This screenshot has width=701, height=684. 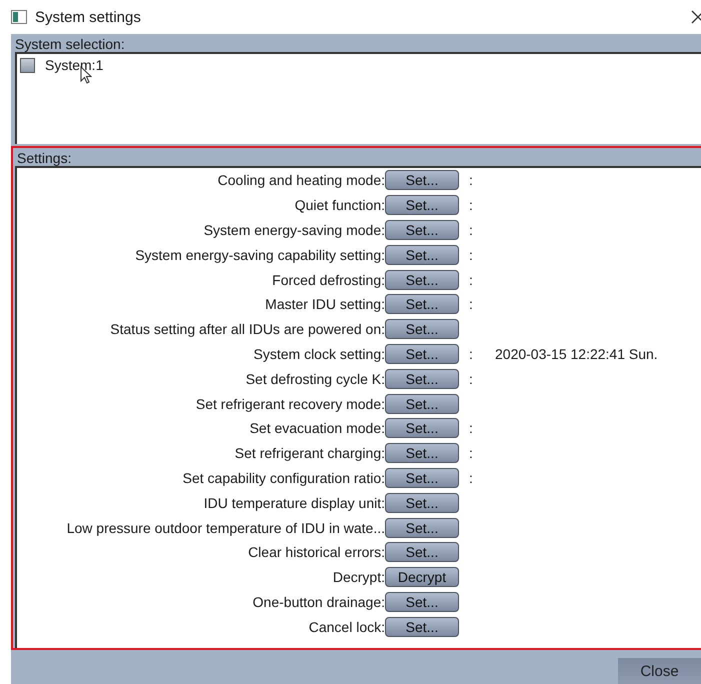 What do you see at coordinates (316, 552) in the screenshot?
I see `setting-label: Clear historical errors:` at bounding box center [316, 552].